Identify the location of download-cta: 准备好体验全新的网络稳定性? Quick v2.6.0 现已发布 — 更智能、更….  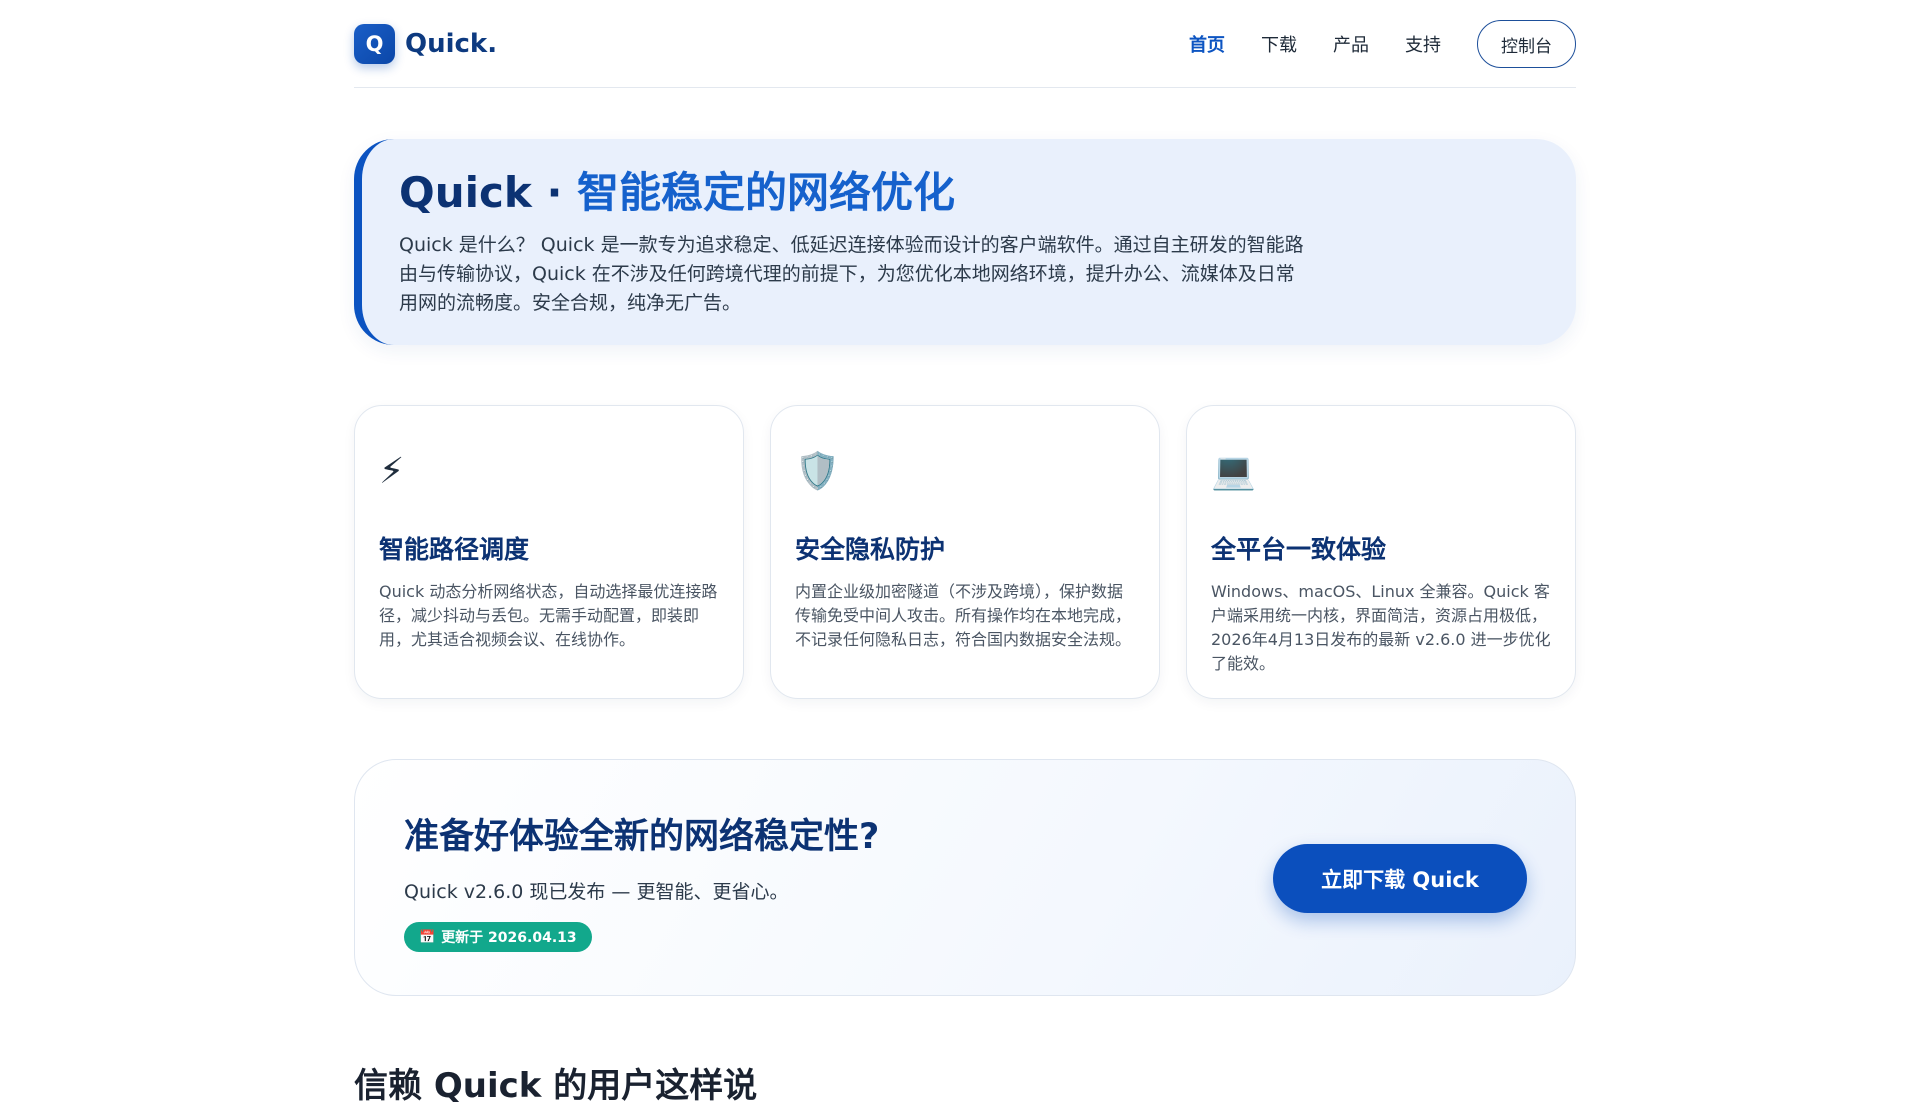
(965, 877).